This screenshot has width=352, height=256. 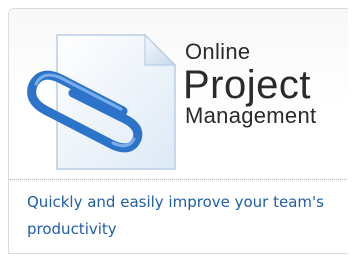 I want to click on product-title: Online Project Management, so click(x=250, y=84).